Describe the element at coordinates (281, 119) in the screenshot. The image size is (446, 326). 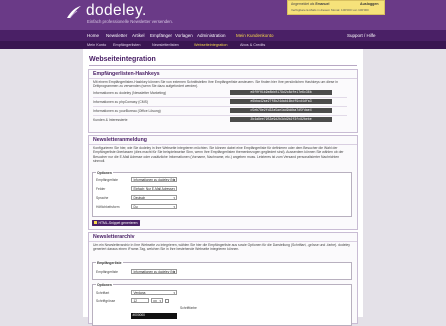
I see `hash-value: 2b4a8ee7953e9d2b3dd2b2f3fc82bebe` at that location.